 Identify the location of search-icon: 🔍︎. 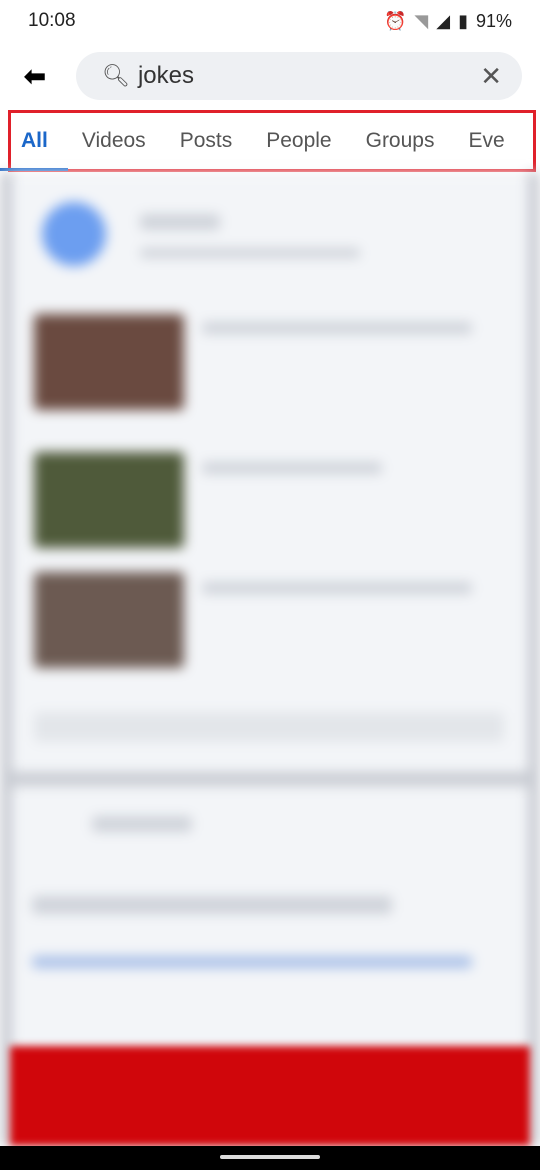
(116, 75).